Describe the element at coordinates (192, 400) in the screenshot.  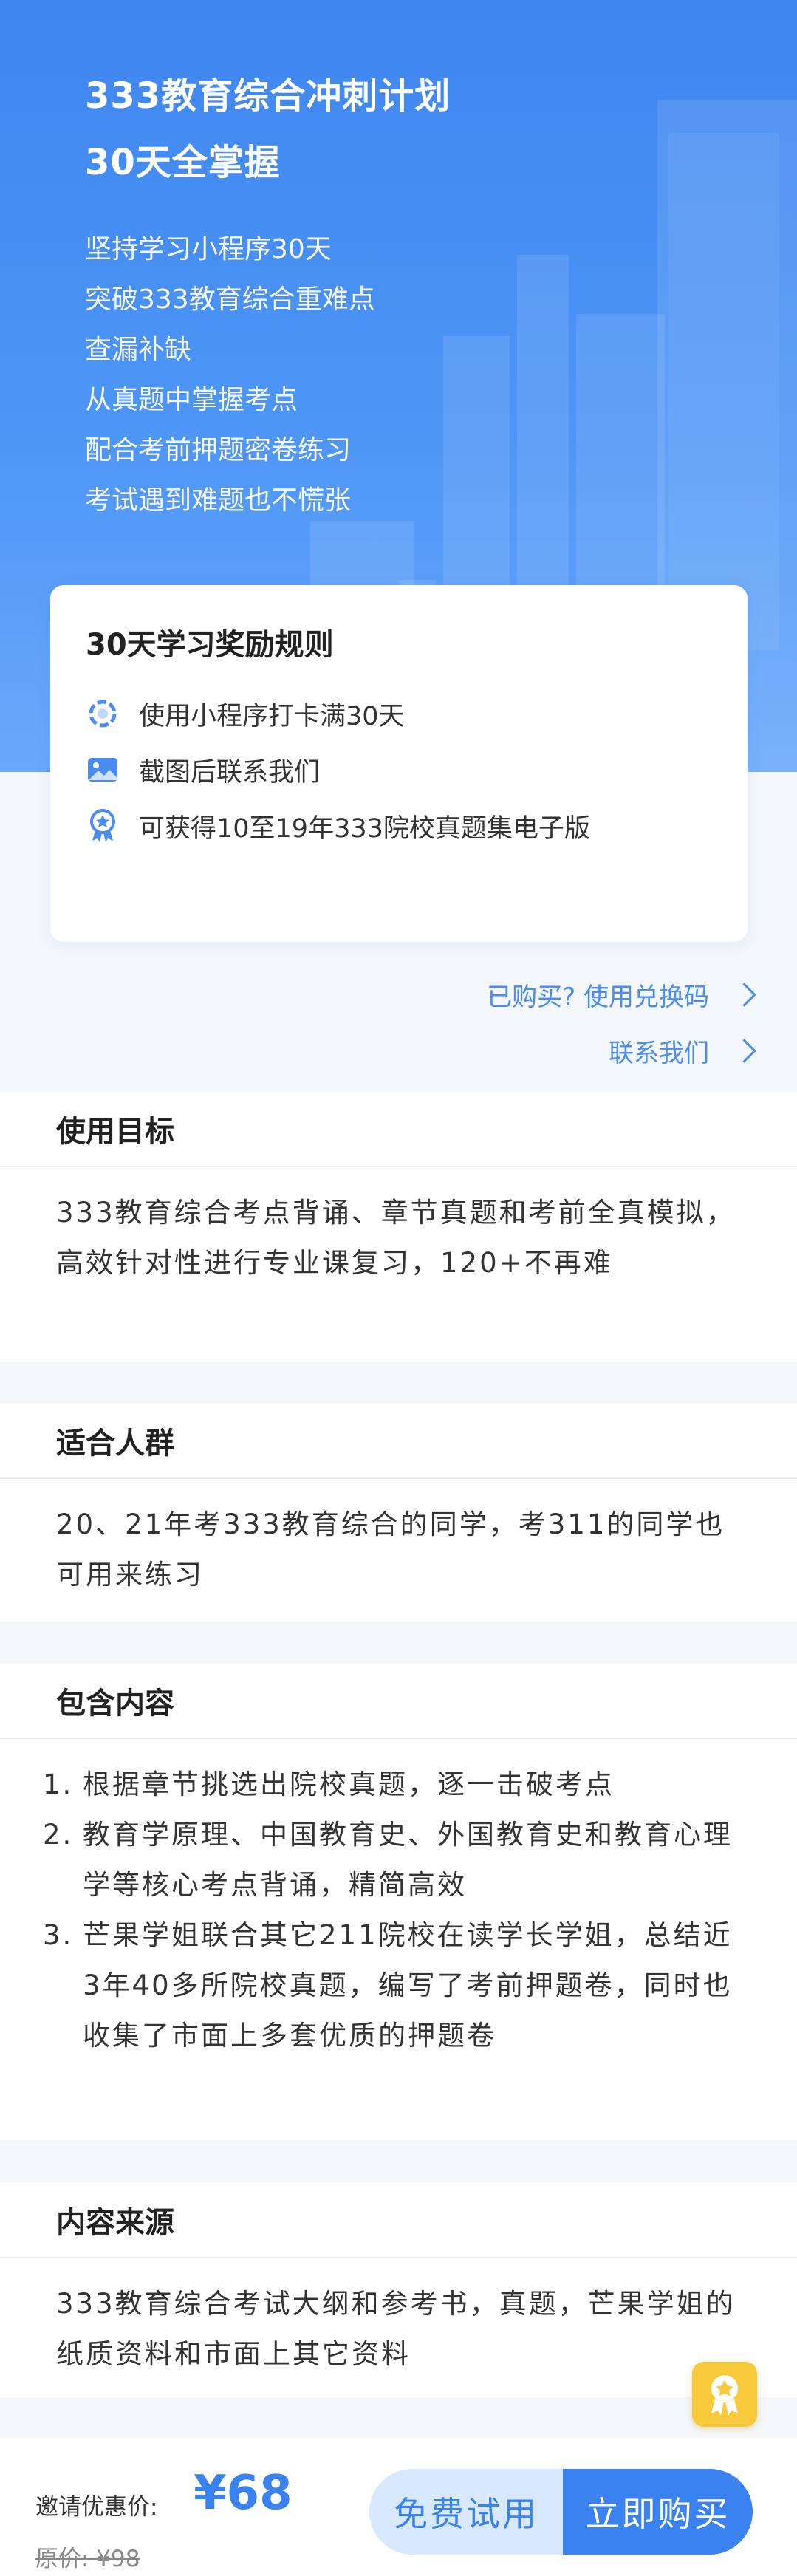
I see `hero-line: 从真题中掌握考点` at that location.